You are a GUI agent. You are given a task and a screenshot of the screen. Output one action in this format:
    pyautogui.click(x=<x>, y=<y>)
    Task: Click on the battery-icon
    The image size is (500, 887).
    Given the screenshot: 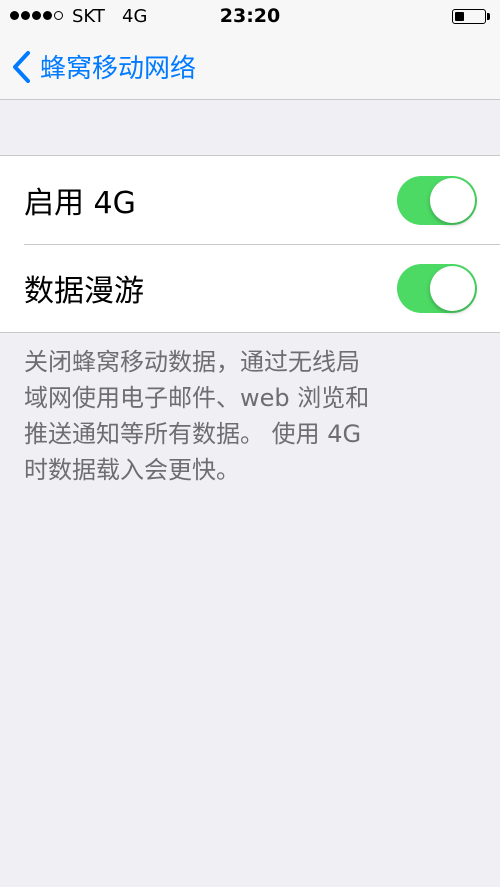 What is the action you would take?
    pyautogui.click(x=469, y=16)
    